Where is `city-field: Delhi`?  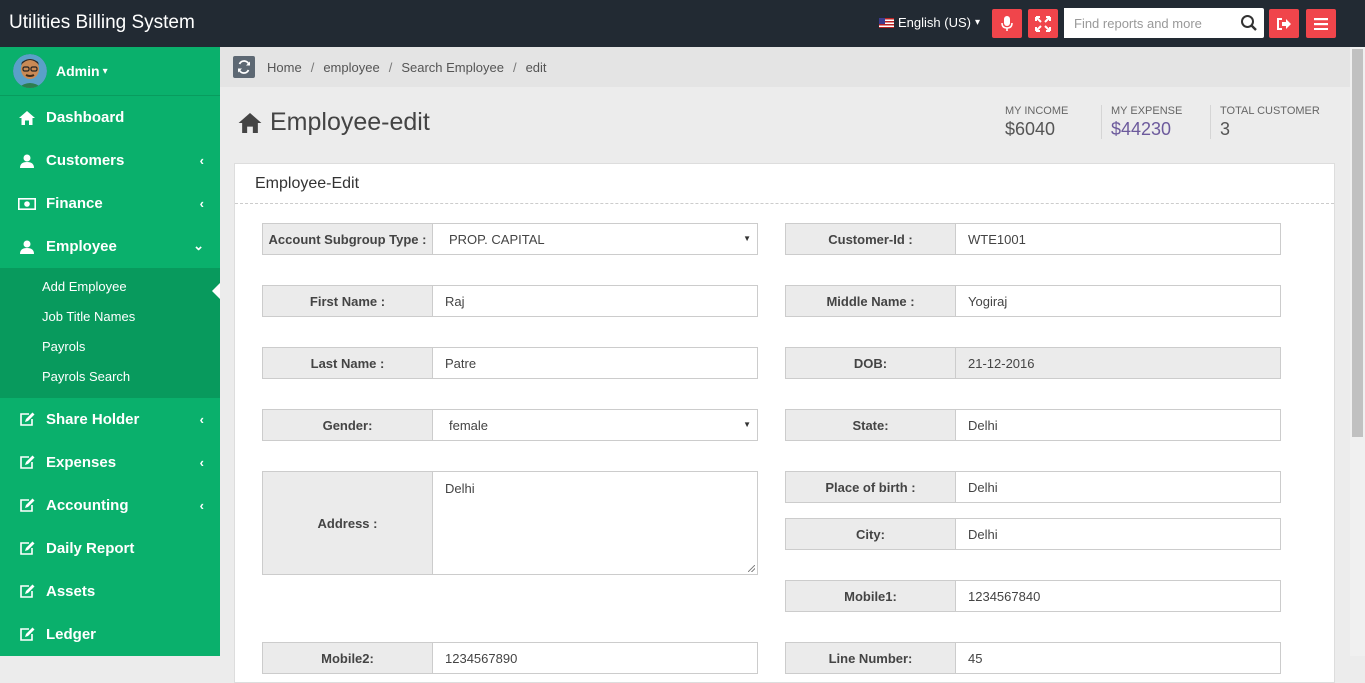 city-field: Delhi is located at coordinates (1118, 534).